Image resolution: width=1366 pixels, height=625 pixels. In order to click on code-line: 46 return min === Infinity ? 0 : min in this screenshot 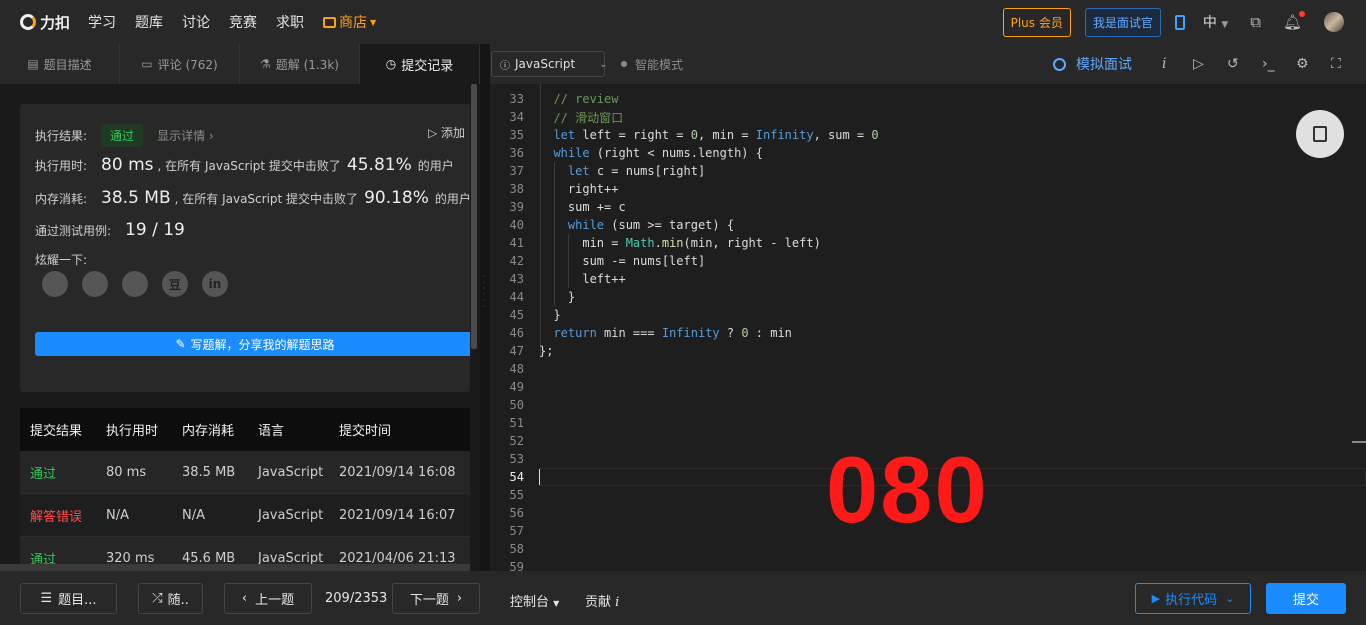, I will do `click(928, 333)`.